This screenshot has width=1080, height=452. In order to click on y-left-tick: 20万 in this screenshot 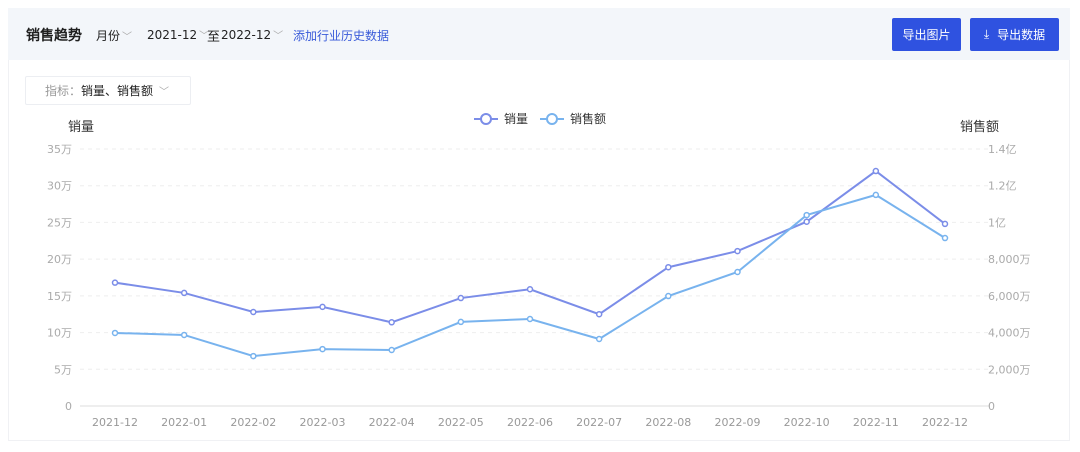, I will do `click(59, 259)`.